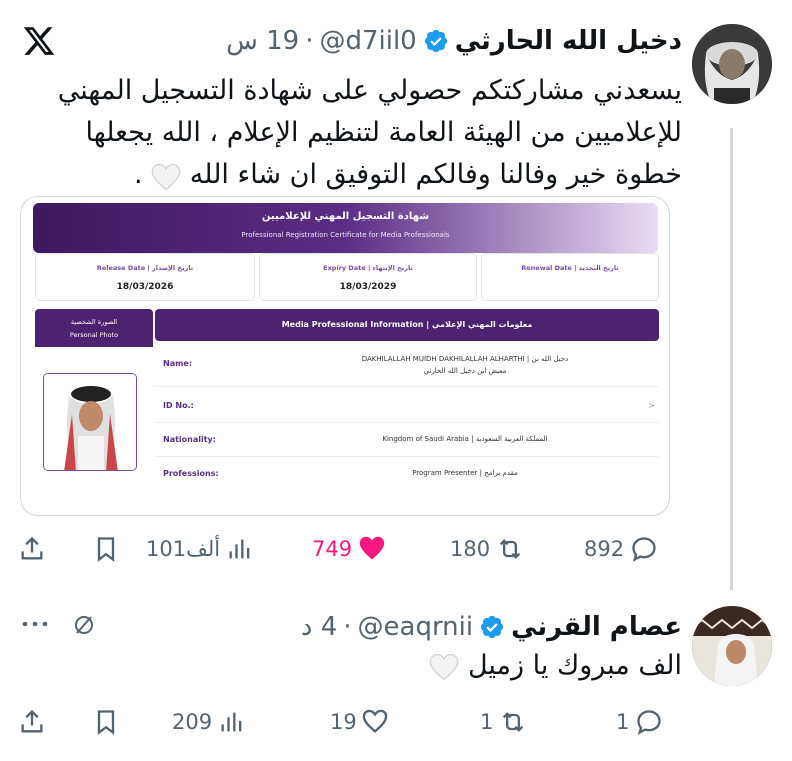 This screenshot has height=761, width=792. Describe the element at coordinates (454, 41) in the screenshot. I see `tweet-header: دخيل الله الحارثي @d7iil0 · 19 س` at that location.